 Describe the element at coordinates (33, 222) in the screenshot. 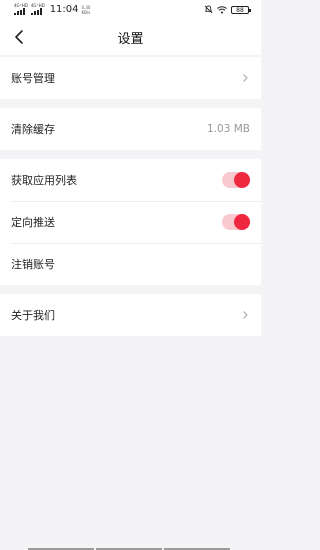

I see `targeted-push-label: 定向推送` at that location.